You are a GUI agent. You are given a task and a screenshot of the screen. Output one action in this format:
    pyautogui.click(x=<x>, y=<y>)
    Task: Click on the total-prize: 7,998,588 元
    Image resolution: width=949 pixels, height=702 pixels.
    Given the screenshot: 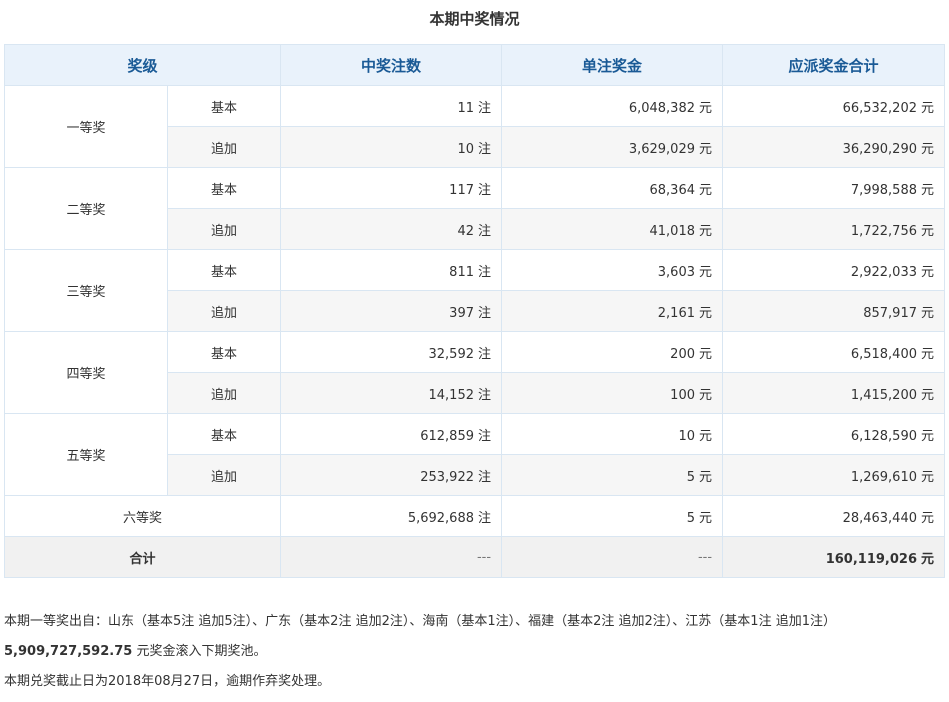 What is the action you would take?
    pyautogui.click(x=834, y=188)
    